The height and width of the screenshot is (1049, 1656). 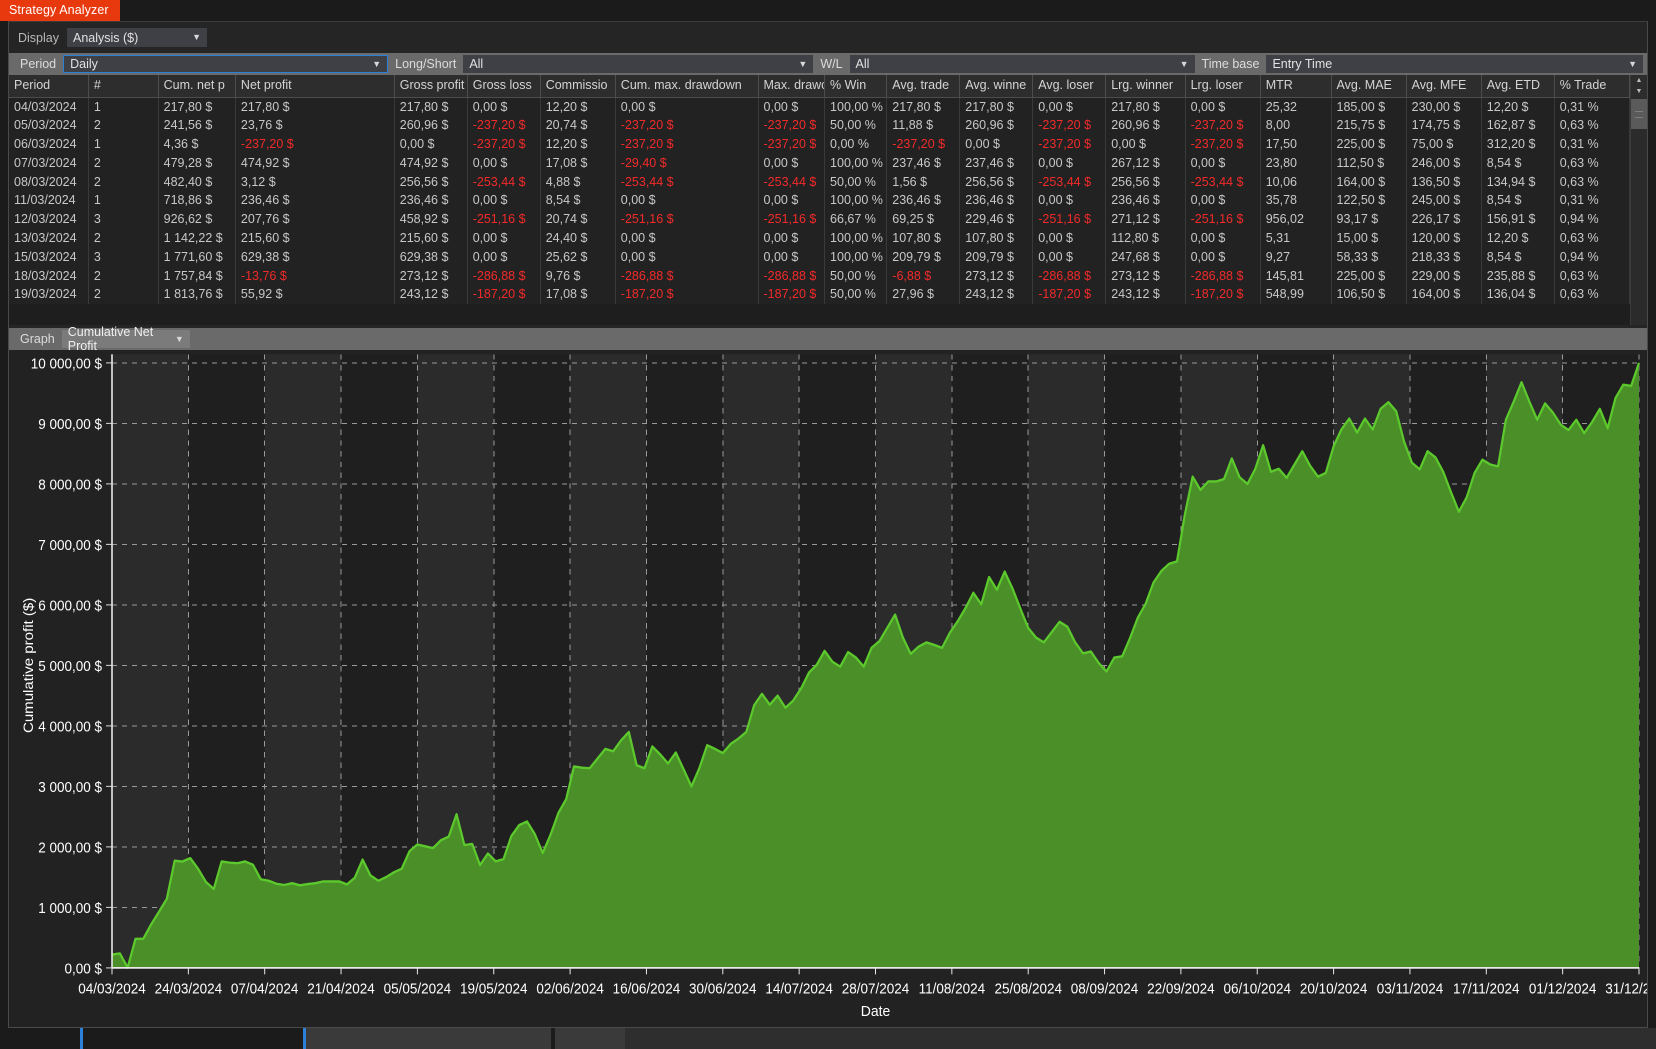 I want to click on table-cell: 04/03/2024, so click(x=49, y=106).